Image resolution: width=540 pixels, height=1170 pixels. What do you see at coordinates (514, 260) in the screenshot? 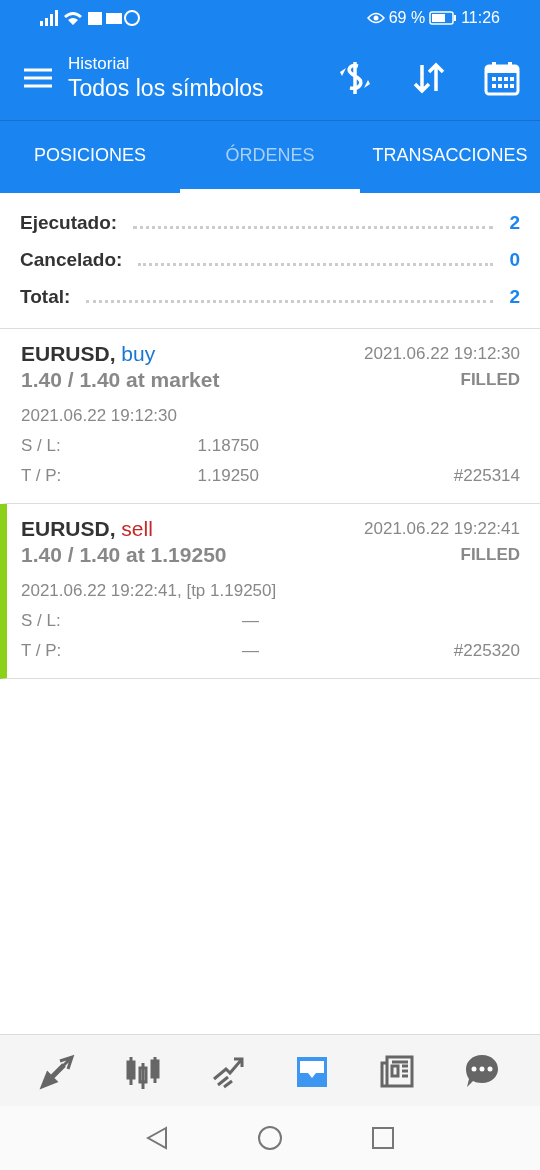
I see `summary-value: 0` at bounding box center [514, 260].